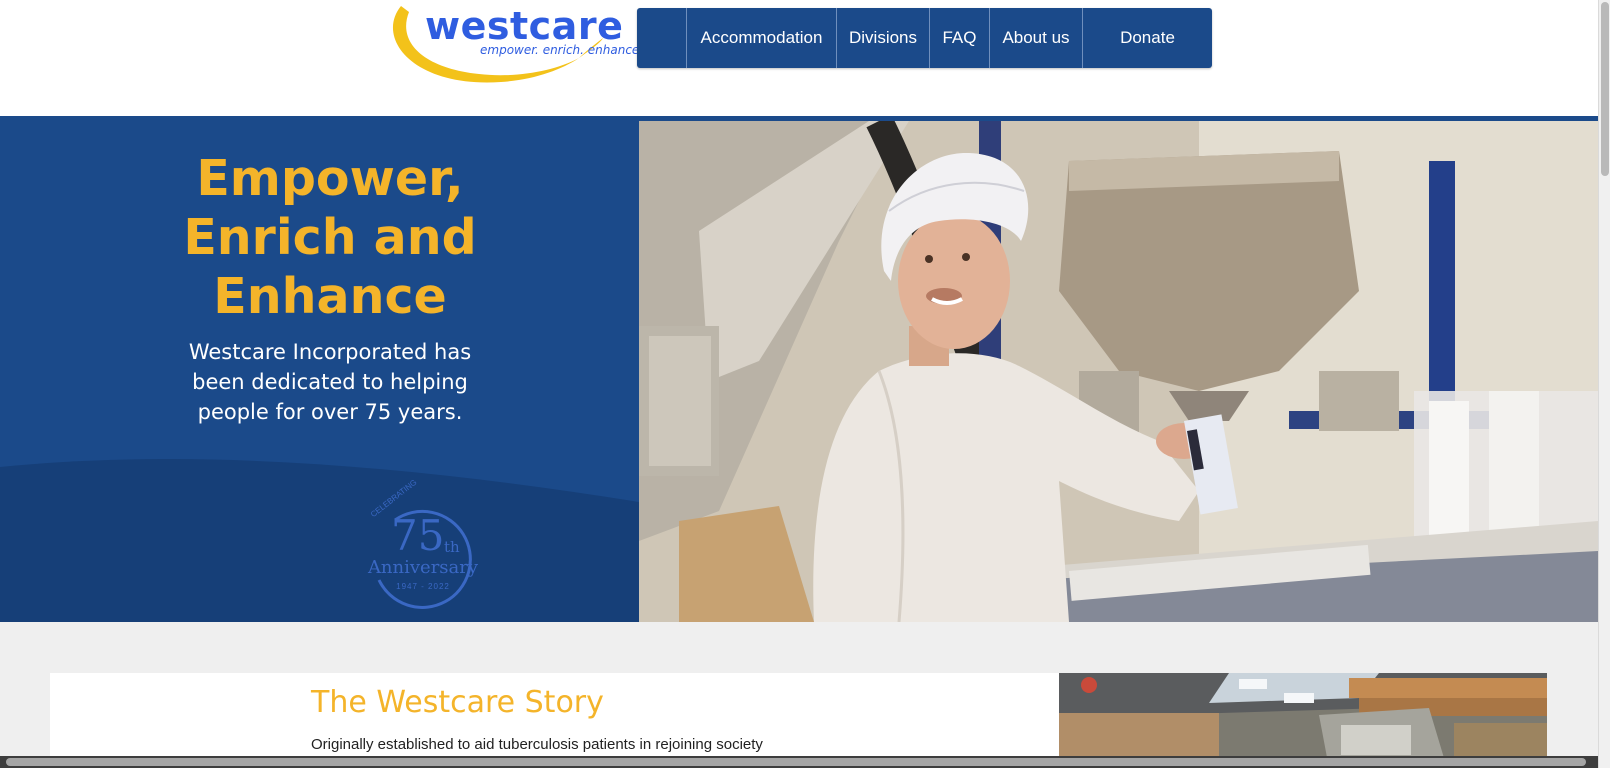  I want to click on nav-item-donate: Donate, so click(1147, 38).